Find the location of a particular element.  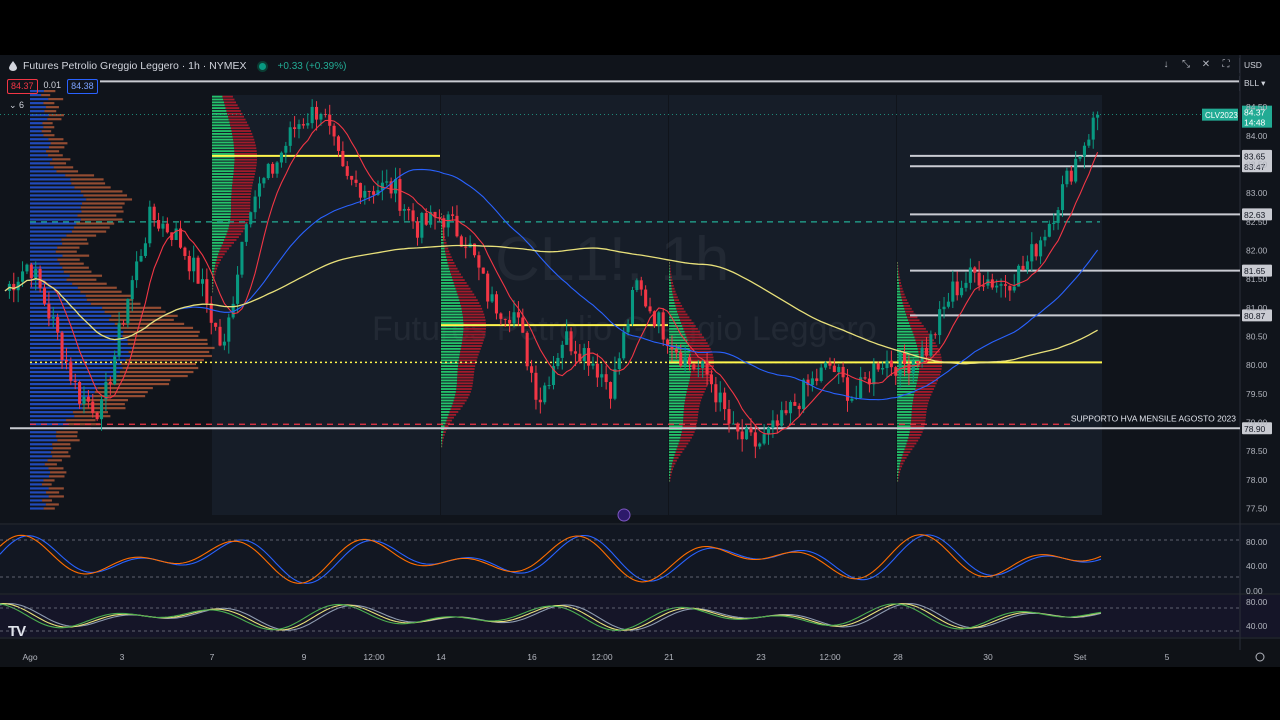

price-tick: 84.00 is located at coordinates (1257, 136).